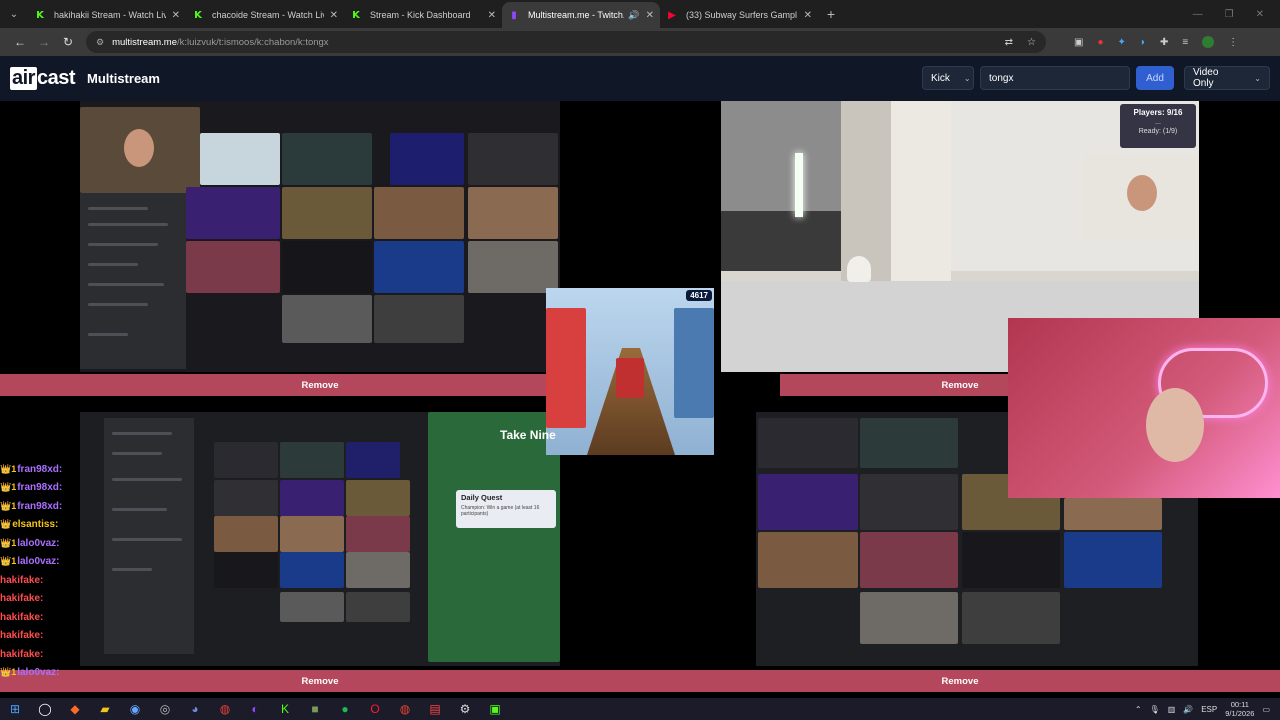  I want to click on chrome-active-icon: ◍, so click(405, 709).